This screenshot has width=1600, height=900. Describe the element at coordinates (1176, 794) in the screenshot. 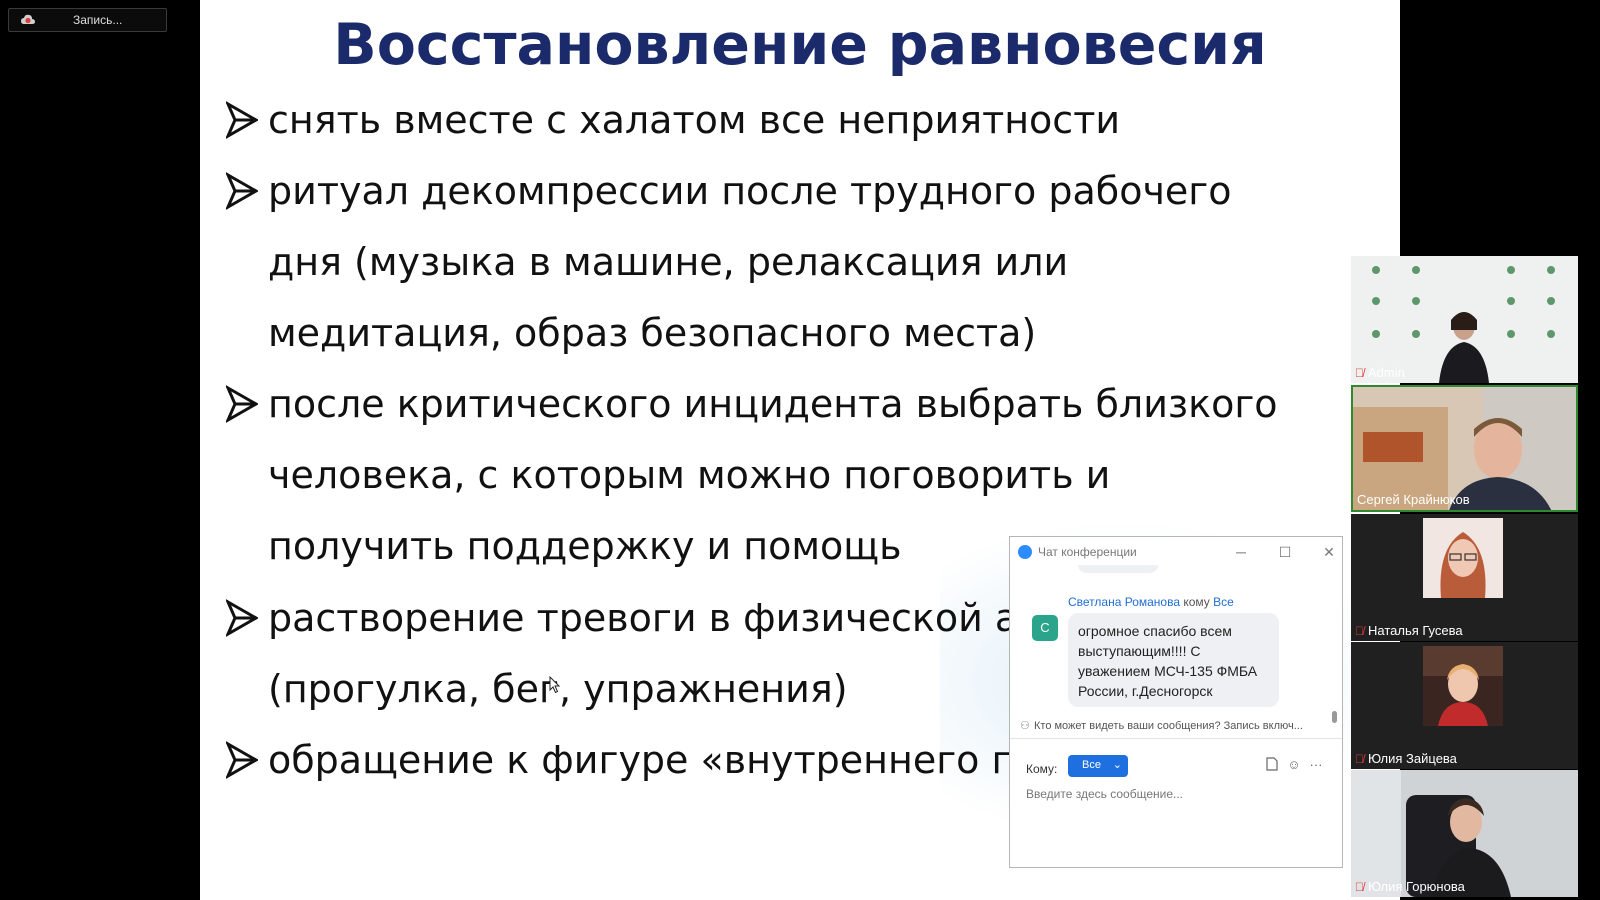

I see `chat-message-input` at that location.